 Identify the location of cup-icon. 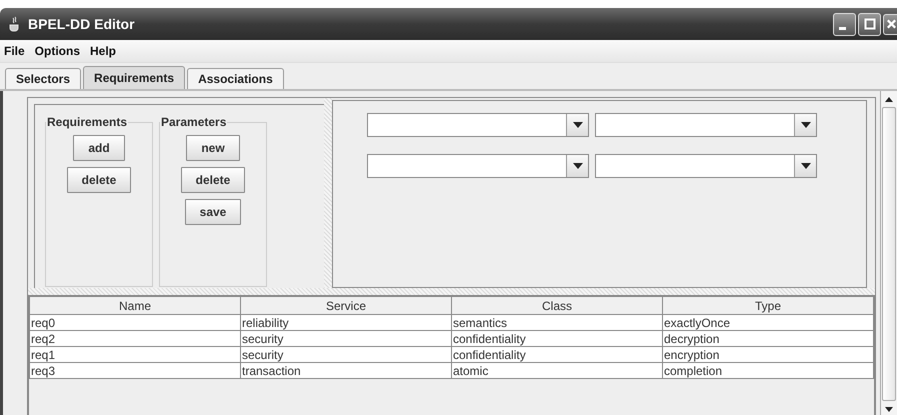
(14, 24).